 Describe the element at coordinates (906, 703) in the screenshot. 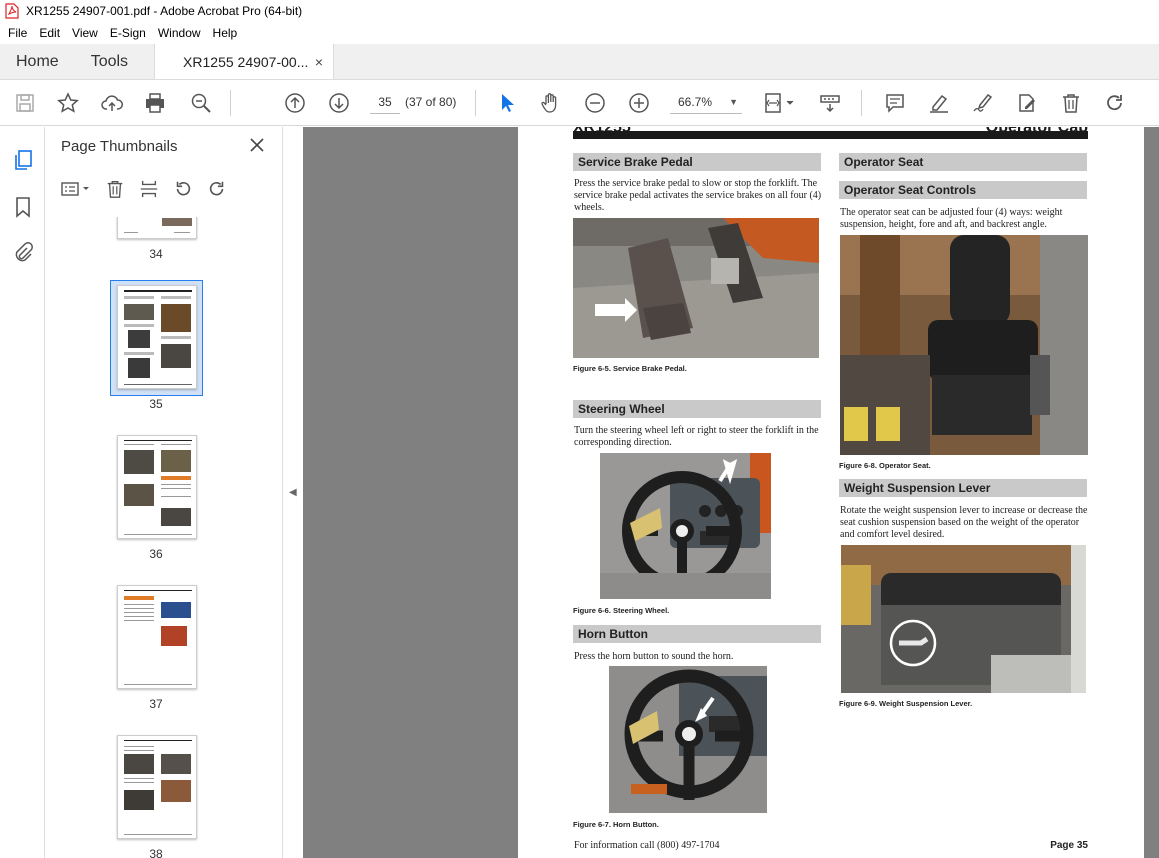

I see `figure-caption: Figure 6-9. Weight Suspension Lever.` at that location.